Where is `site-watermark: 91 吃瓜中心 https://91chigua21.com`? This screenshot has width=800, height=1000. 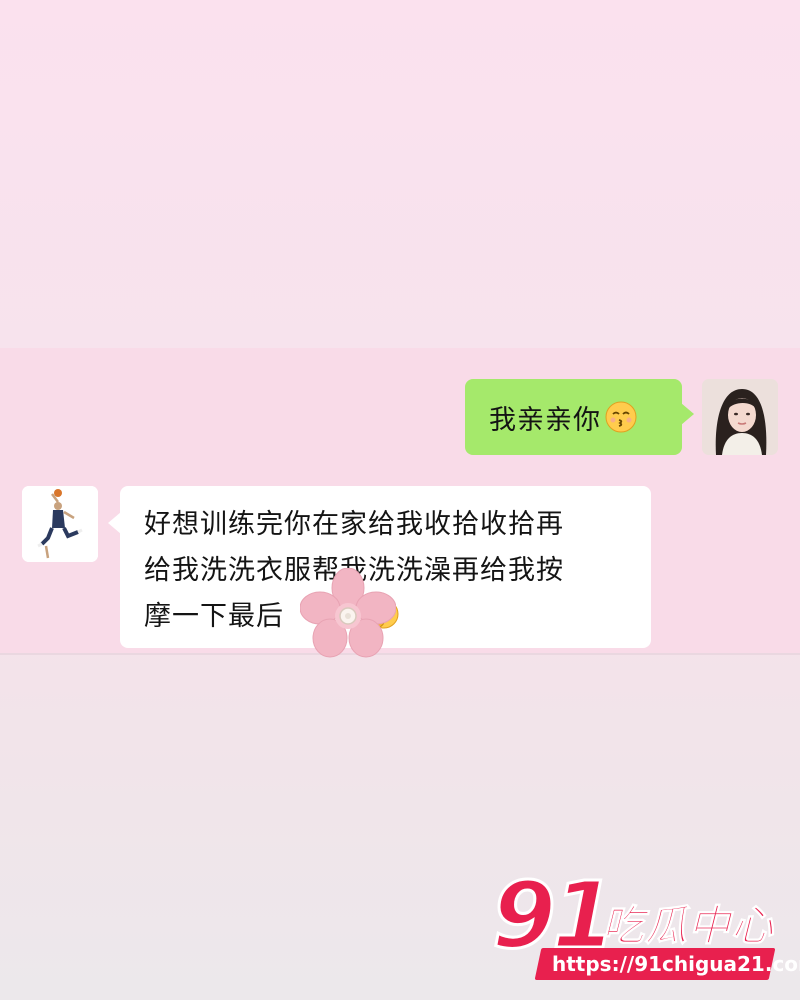 site-watermark: 91 吃瓜中心 https://91chigua21.com is located at coordinates (640, 926).